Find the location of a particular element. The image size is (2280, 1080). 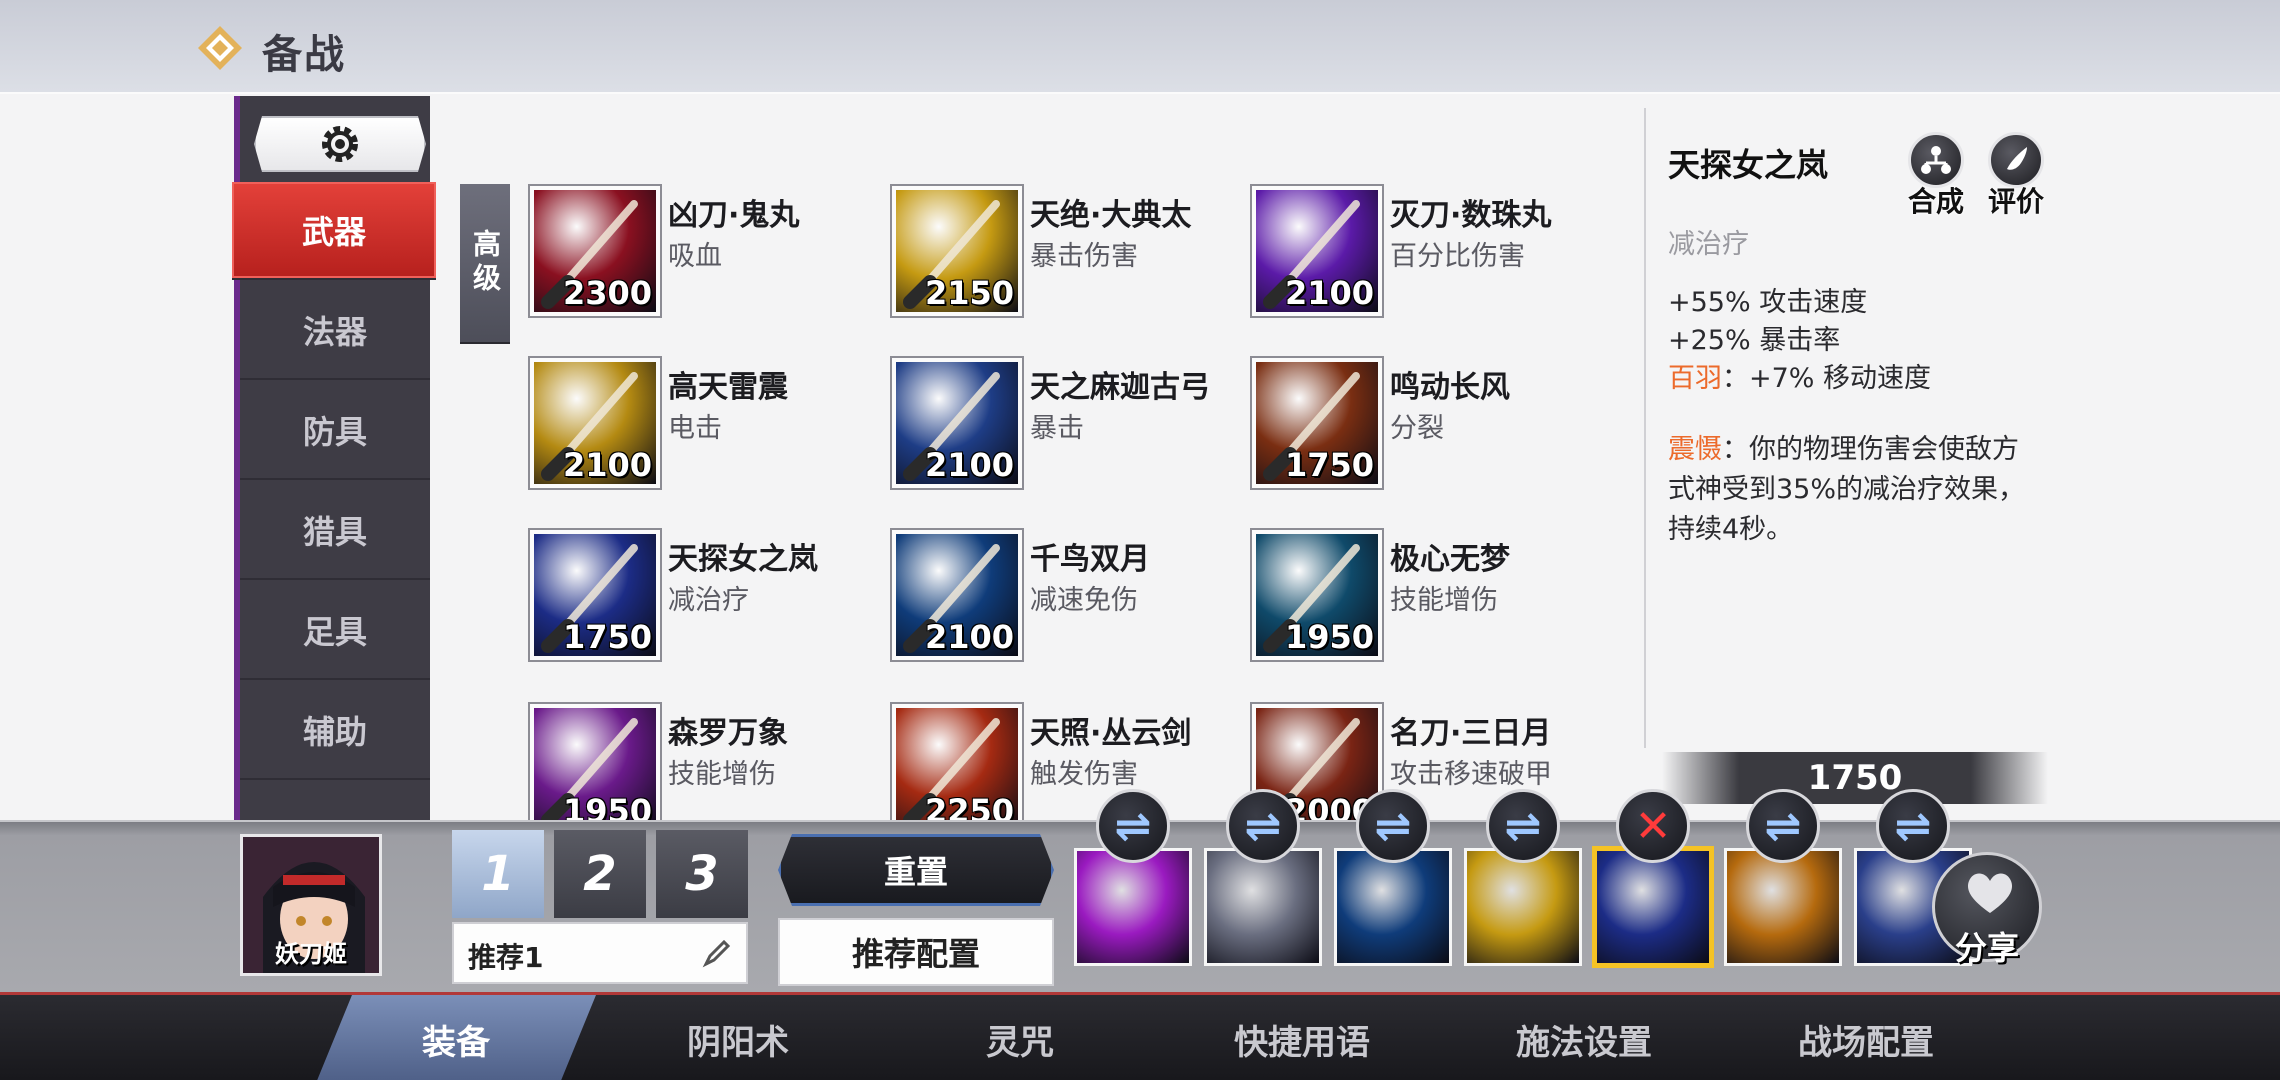

detail-stats: +55% 攻击速度 +25% 暴击率 百羽：+7% 移动速度 is located at coordinates (1799, 341).